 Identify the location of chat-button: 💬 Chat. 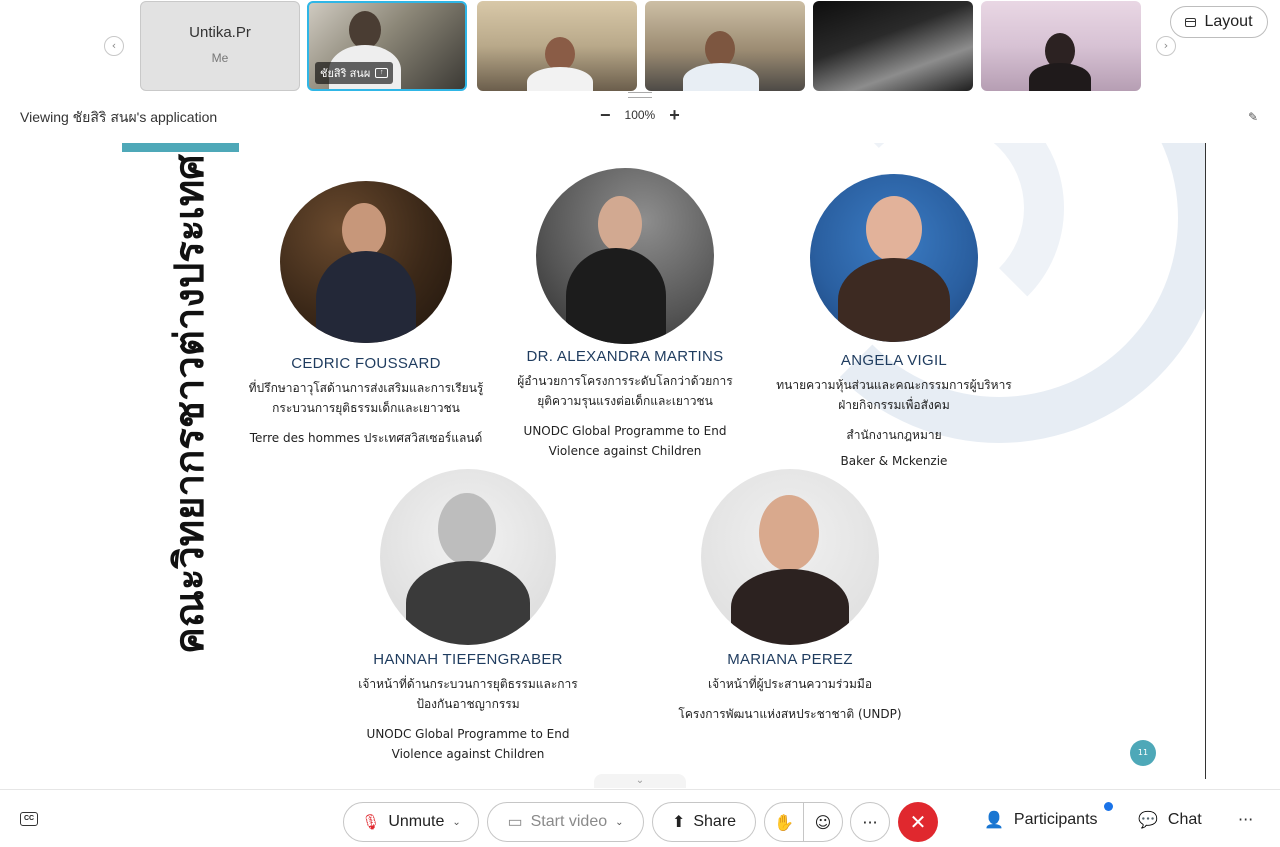
(1170, 820).